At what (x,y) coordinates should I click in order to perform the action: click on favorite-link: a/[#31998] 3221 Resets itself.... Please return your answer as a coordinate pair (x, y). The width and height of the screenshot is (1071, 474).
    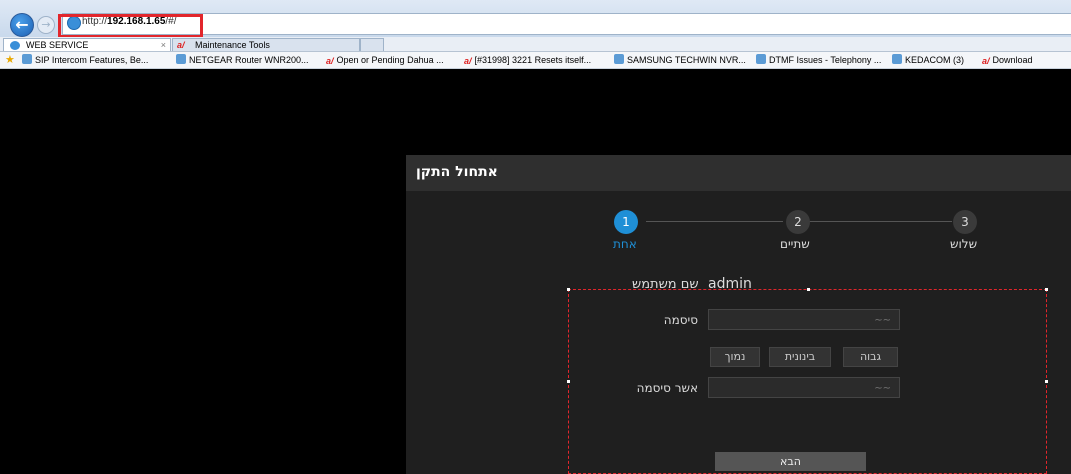
    Looking at the image, I should click on (527, 60).